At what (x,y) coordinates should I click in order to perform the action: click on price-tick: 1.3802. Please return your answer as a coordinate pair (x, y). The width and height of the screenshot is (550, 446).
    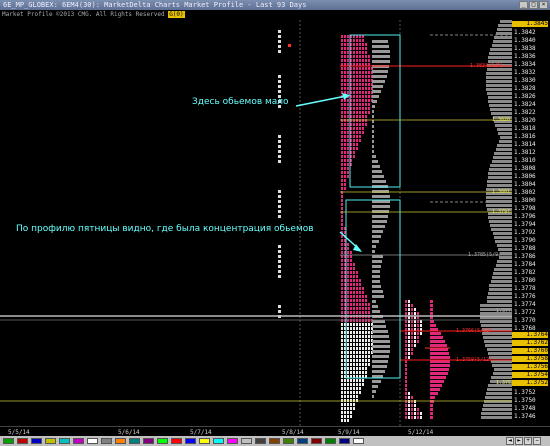
    Looking at the image, I should click on (525, 192).